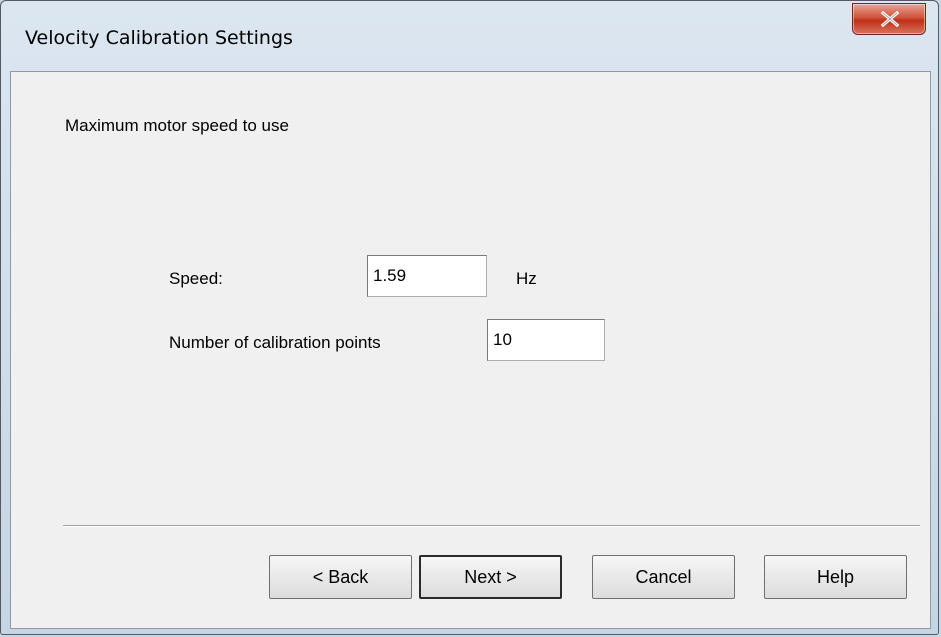 The height and width of the screenshot is (637, 941). What do you see at coordinates (427, 276) in the screenshot?
I see `speed-input` at bounding box center [427, 276].